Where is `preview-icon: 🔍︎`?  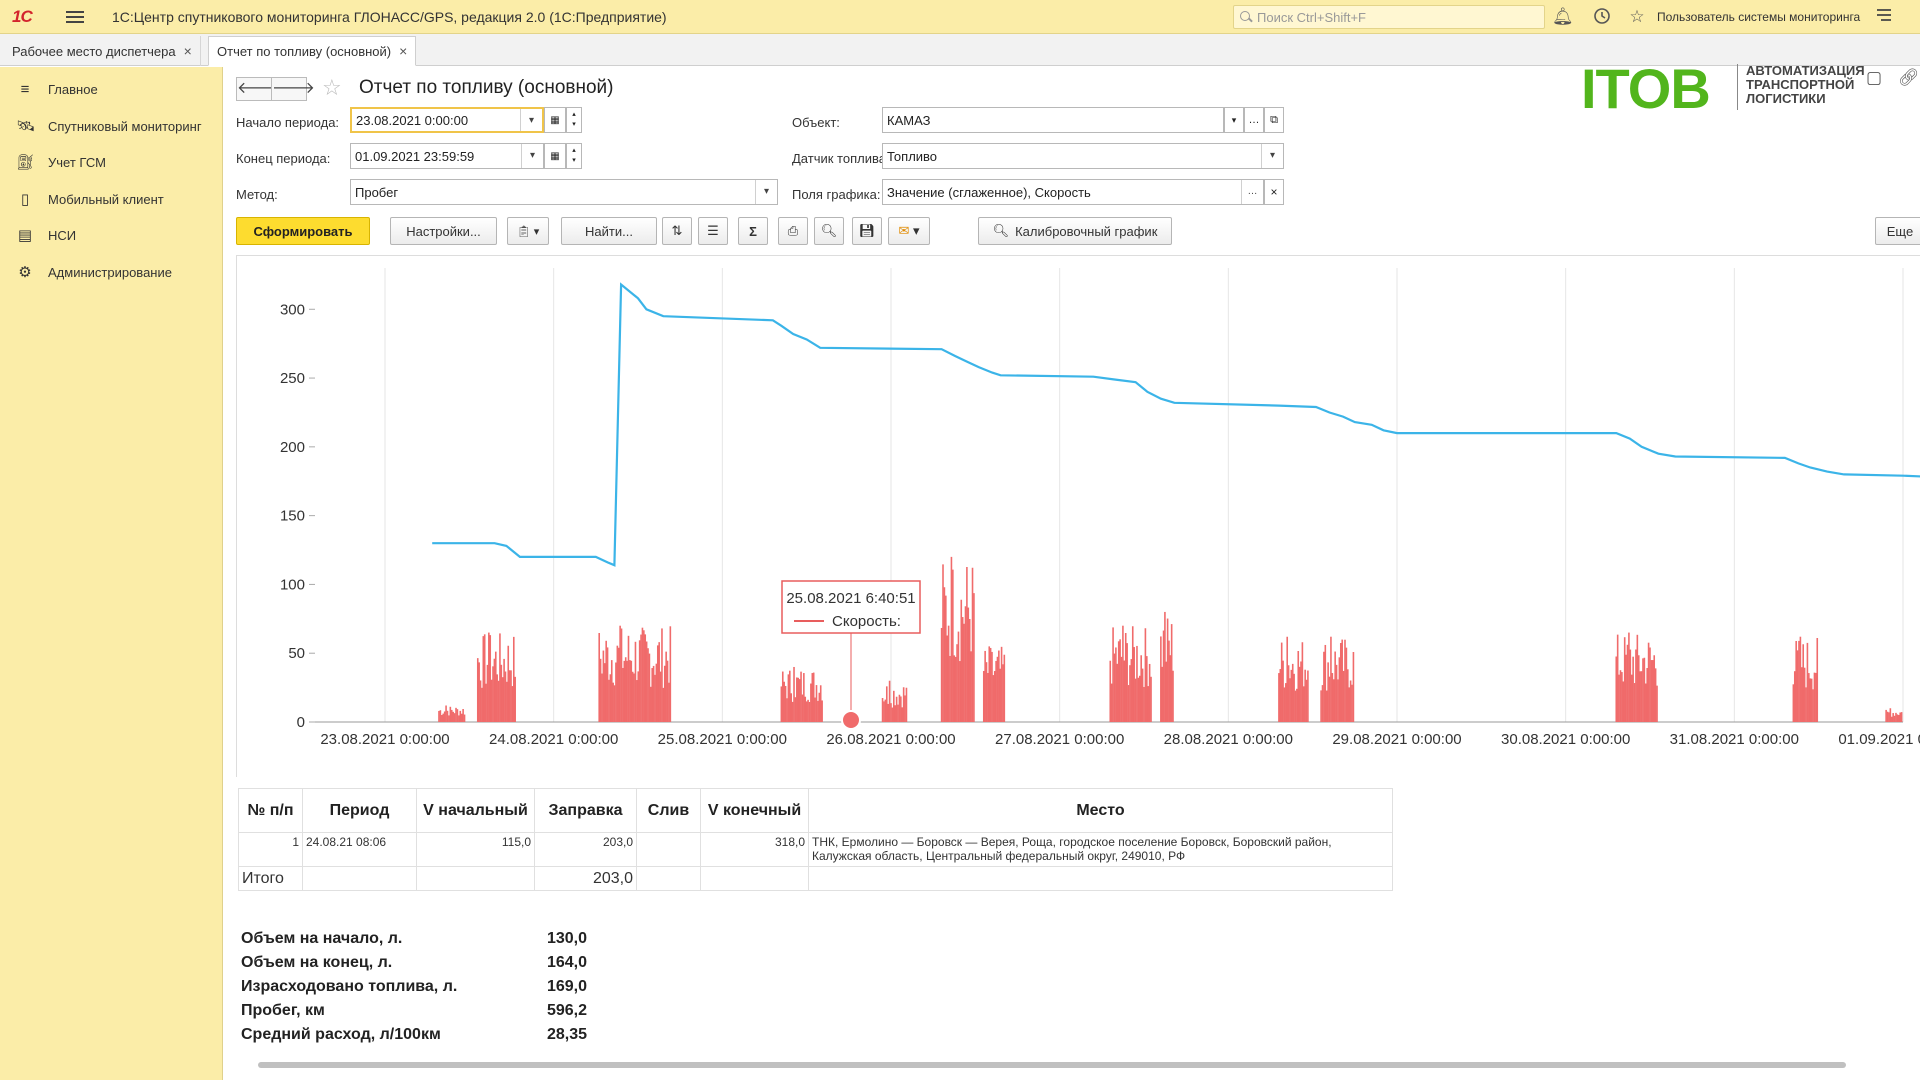 preview-icon: 🔍︎ is located at coordinates (829, 231).